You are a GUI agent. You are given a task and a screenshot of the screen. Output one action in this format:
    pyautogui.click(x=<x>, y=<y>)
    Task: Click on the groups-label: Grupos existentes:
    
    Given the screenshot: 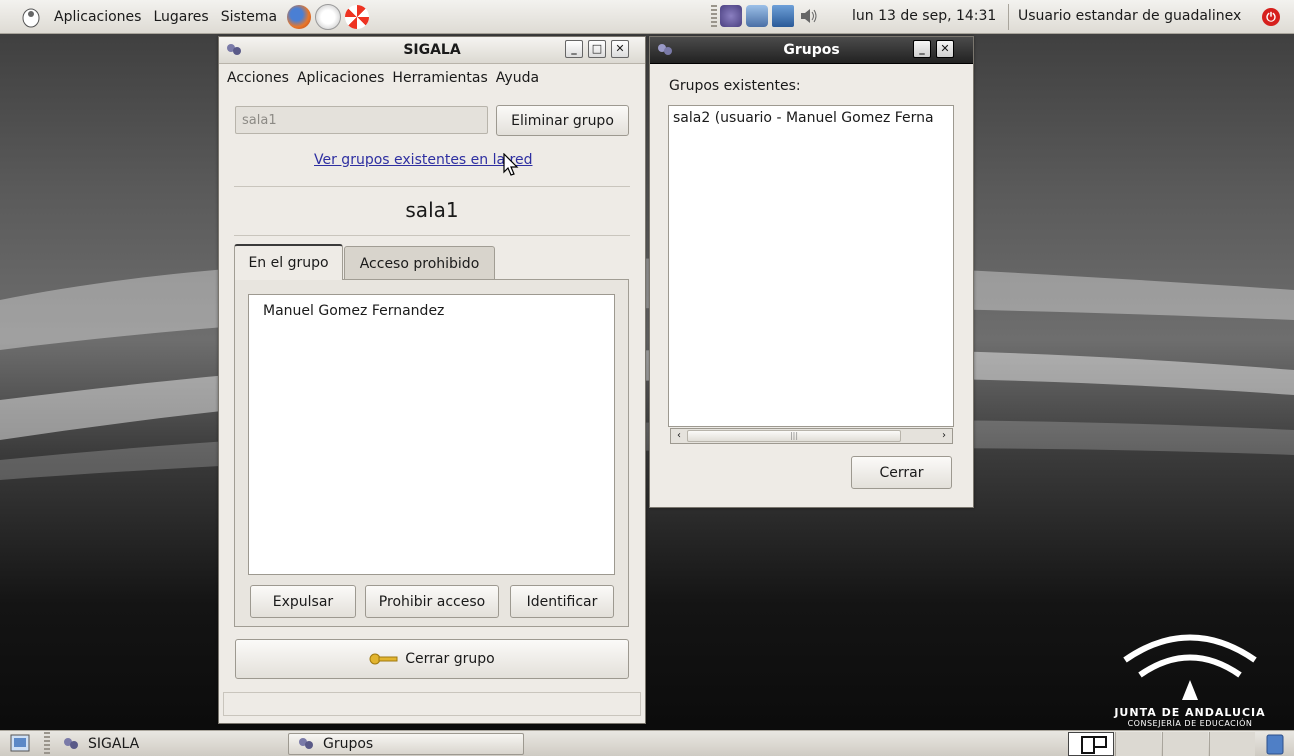 What is the action you would take?
    pyautogui.click(x=735, y=86)
    